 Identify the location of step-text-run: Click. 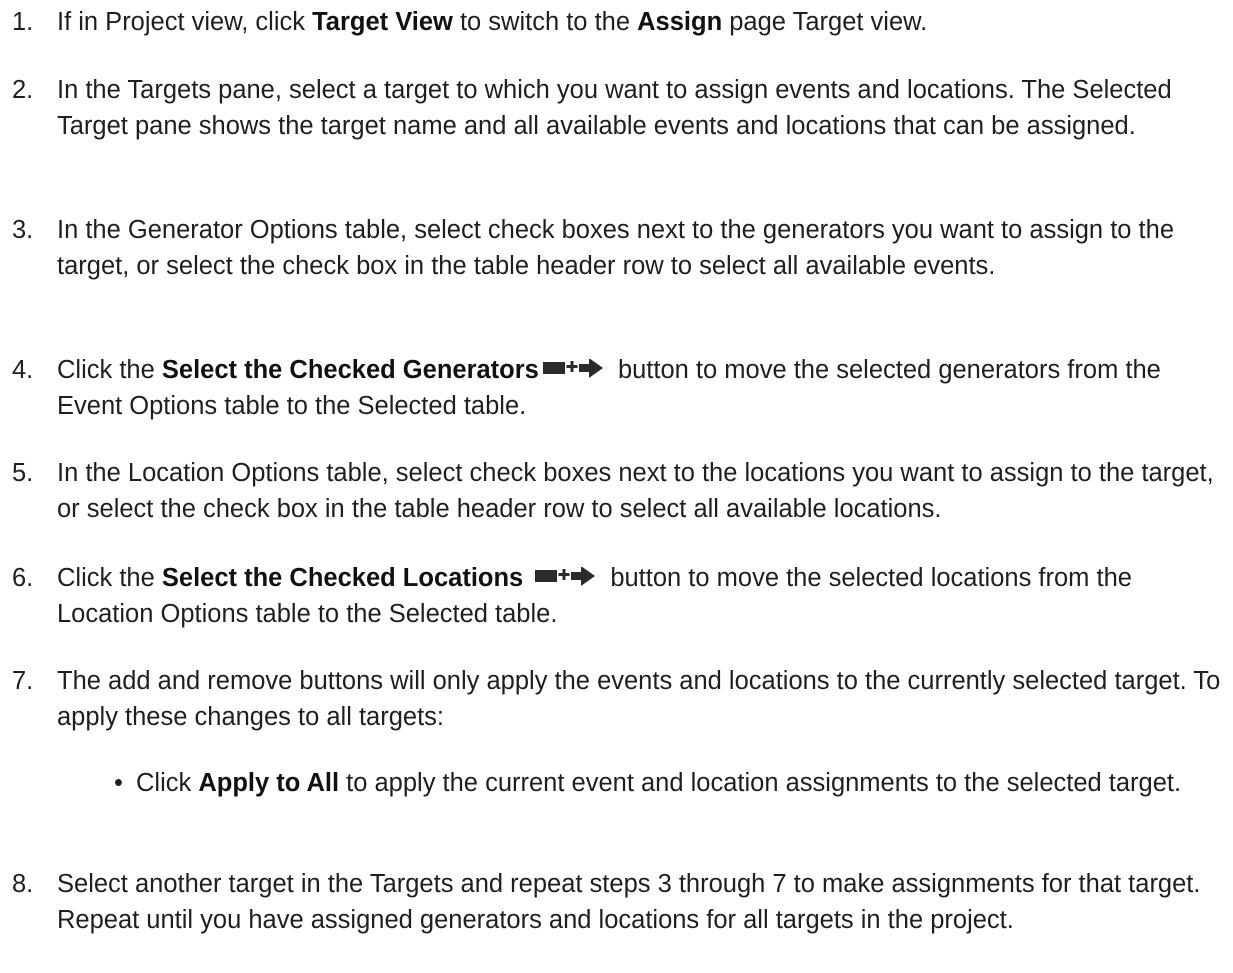
(167, 783).